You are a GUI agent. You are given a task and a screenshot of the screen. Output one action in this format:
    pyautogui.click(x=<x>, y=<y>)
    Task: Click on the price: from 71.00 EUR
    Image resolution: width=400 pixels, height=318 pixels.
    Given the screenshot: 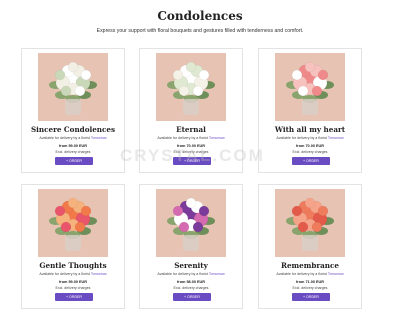 What is the action you would take?
    pyautogui.click(x=310, y=282)
    